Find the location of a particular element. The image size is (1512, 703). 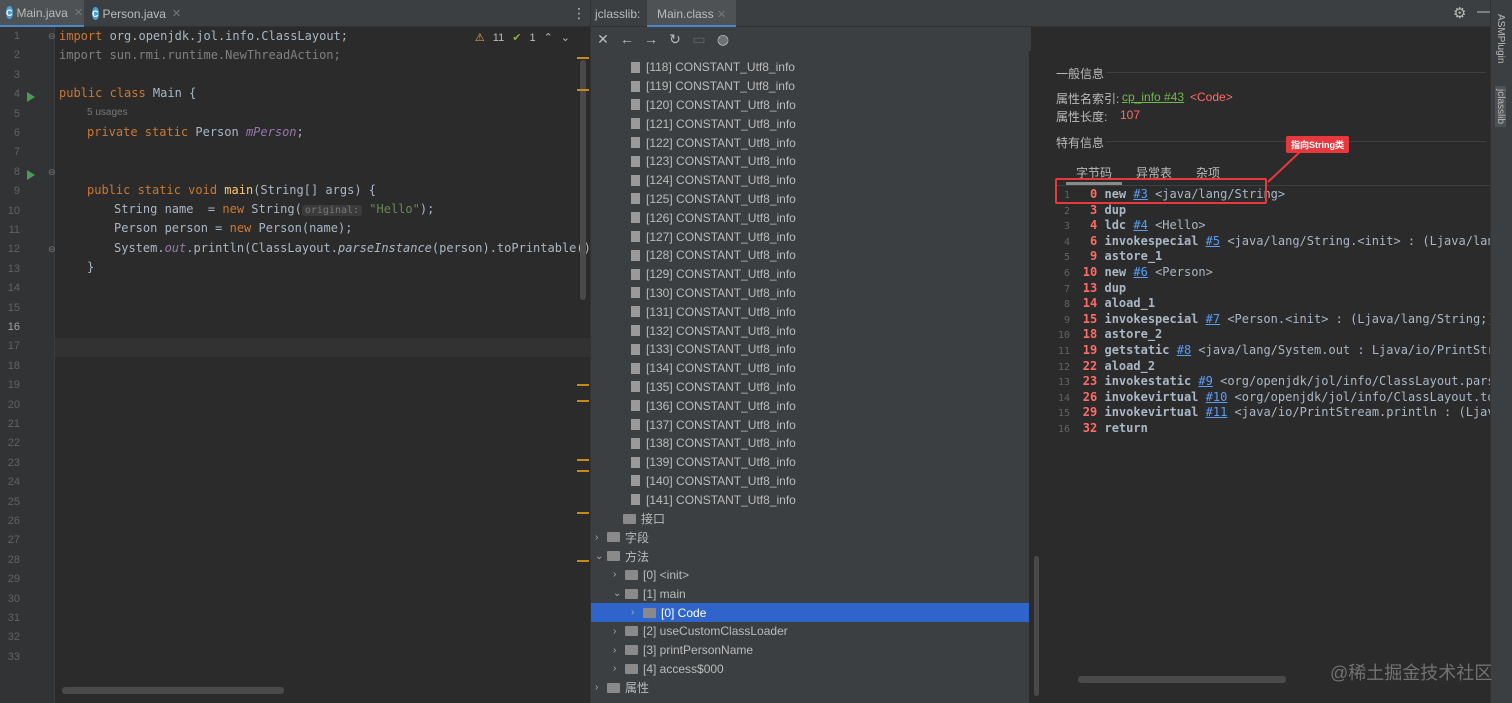

tree-item-method: › [2] useCustomClassLoader is located at coordinates (810, 631).